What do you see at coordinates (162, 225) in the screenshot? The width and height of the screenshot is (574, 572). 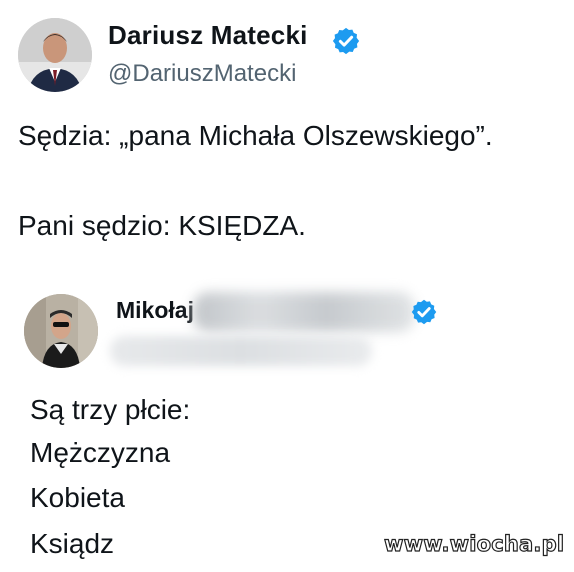 I see `tweet-text-line: Pani sędzio: KSIĘDZA.` at bounding box center [162, 225].